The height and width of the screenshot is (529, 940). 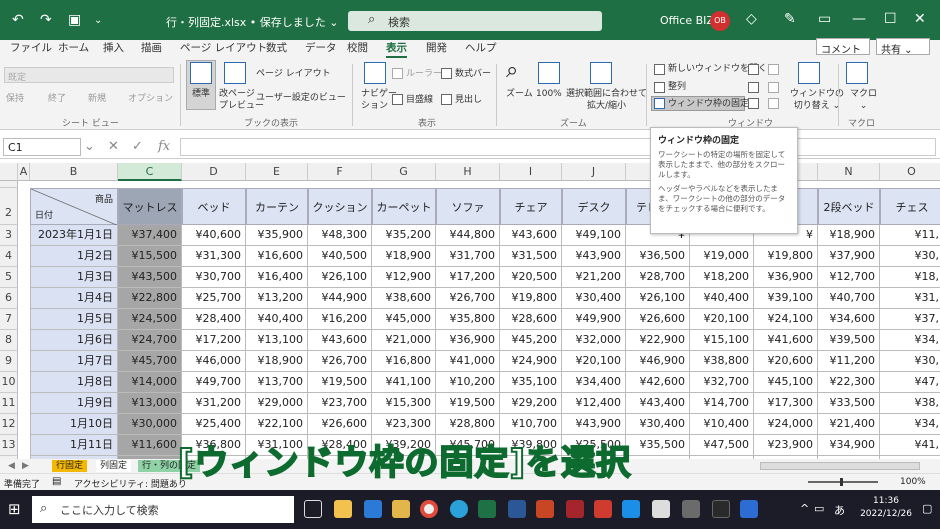 What do you see at coordinates (910, 172) in the screenshot?
I see `column-header-o: O` at bounding box center [910, 172].